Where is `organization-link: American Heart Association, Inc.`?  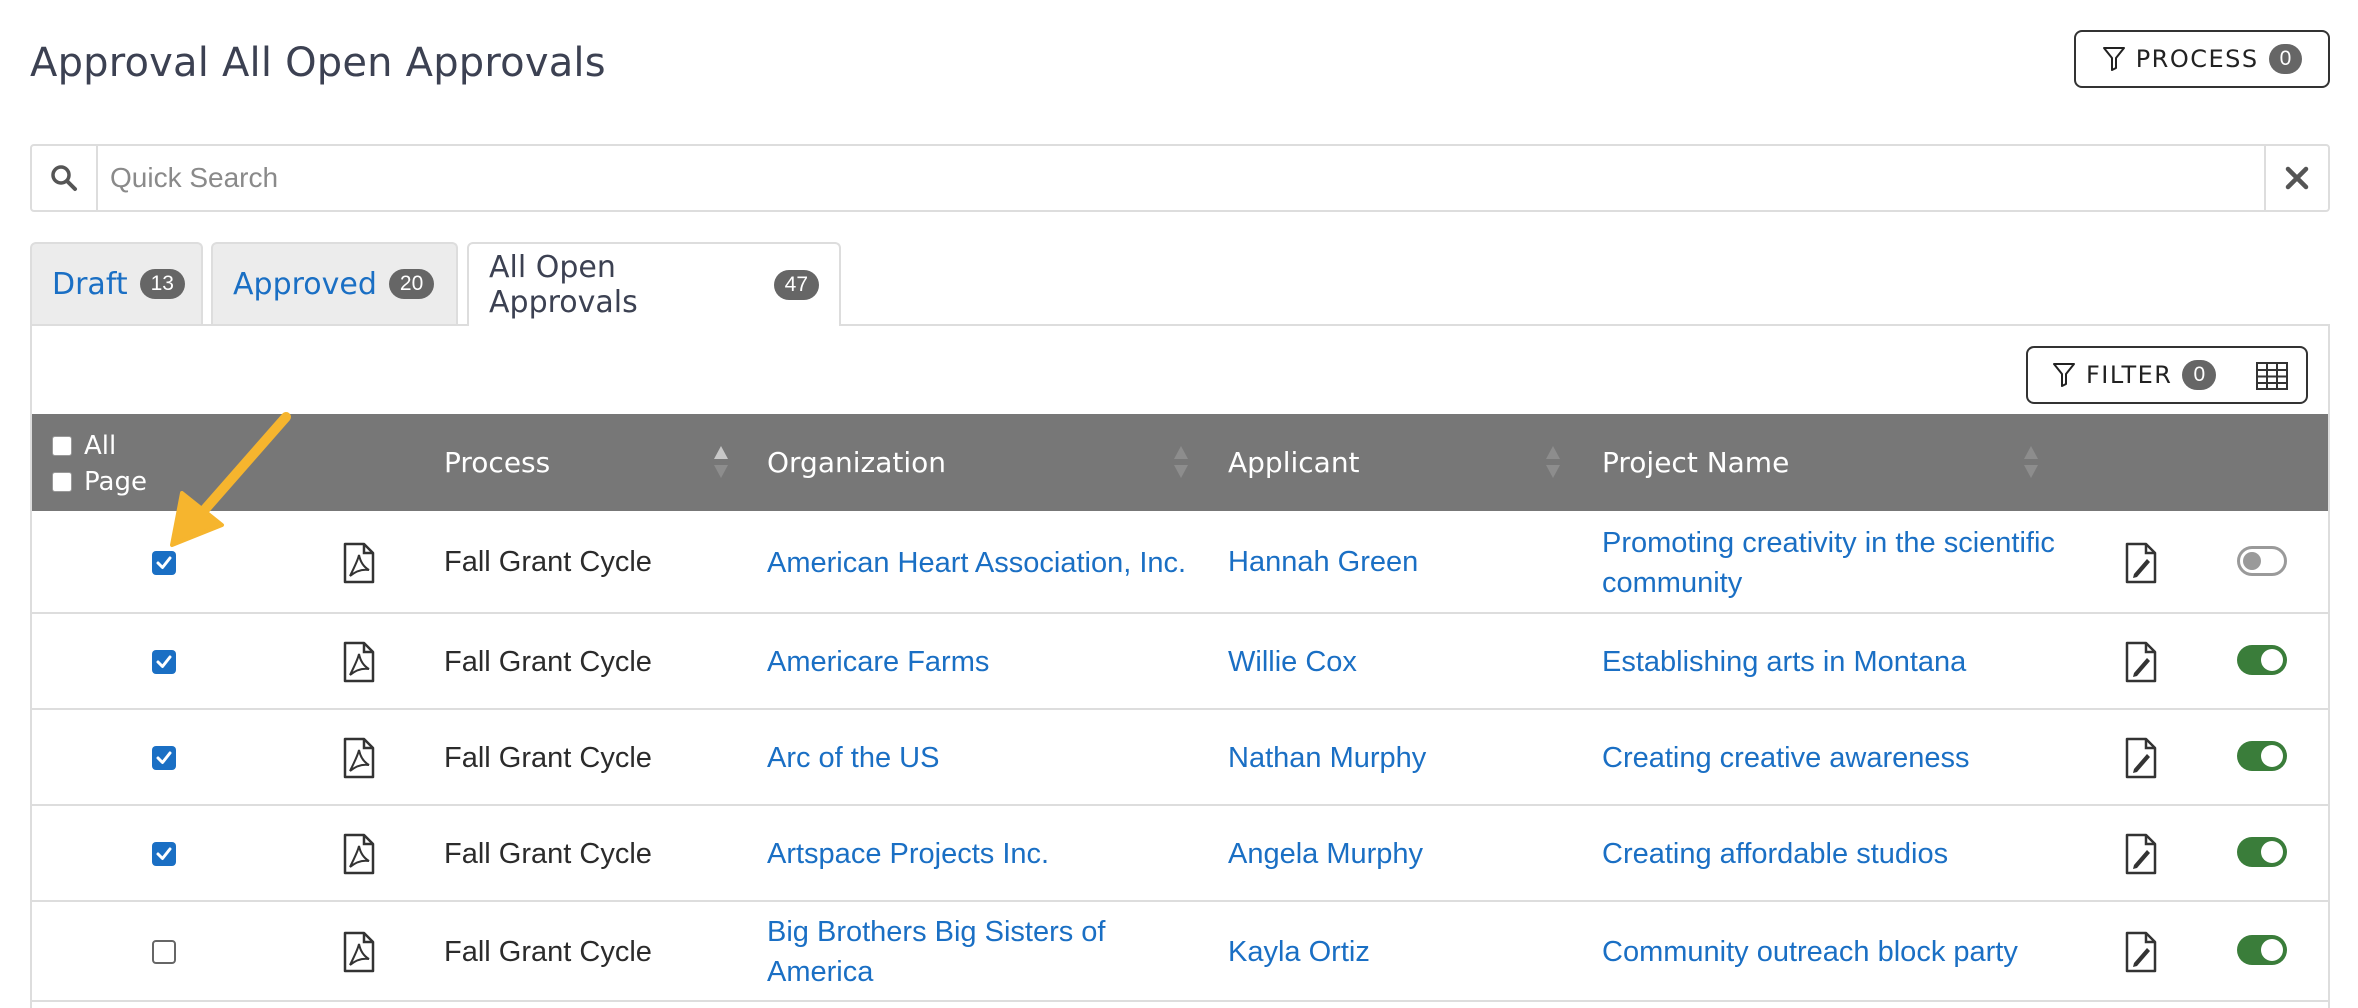
organization-link: American Heart Association, Inc. is located at coordinates (987, 562).